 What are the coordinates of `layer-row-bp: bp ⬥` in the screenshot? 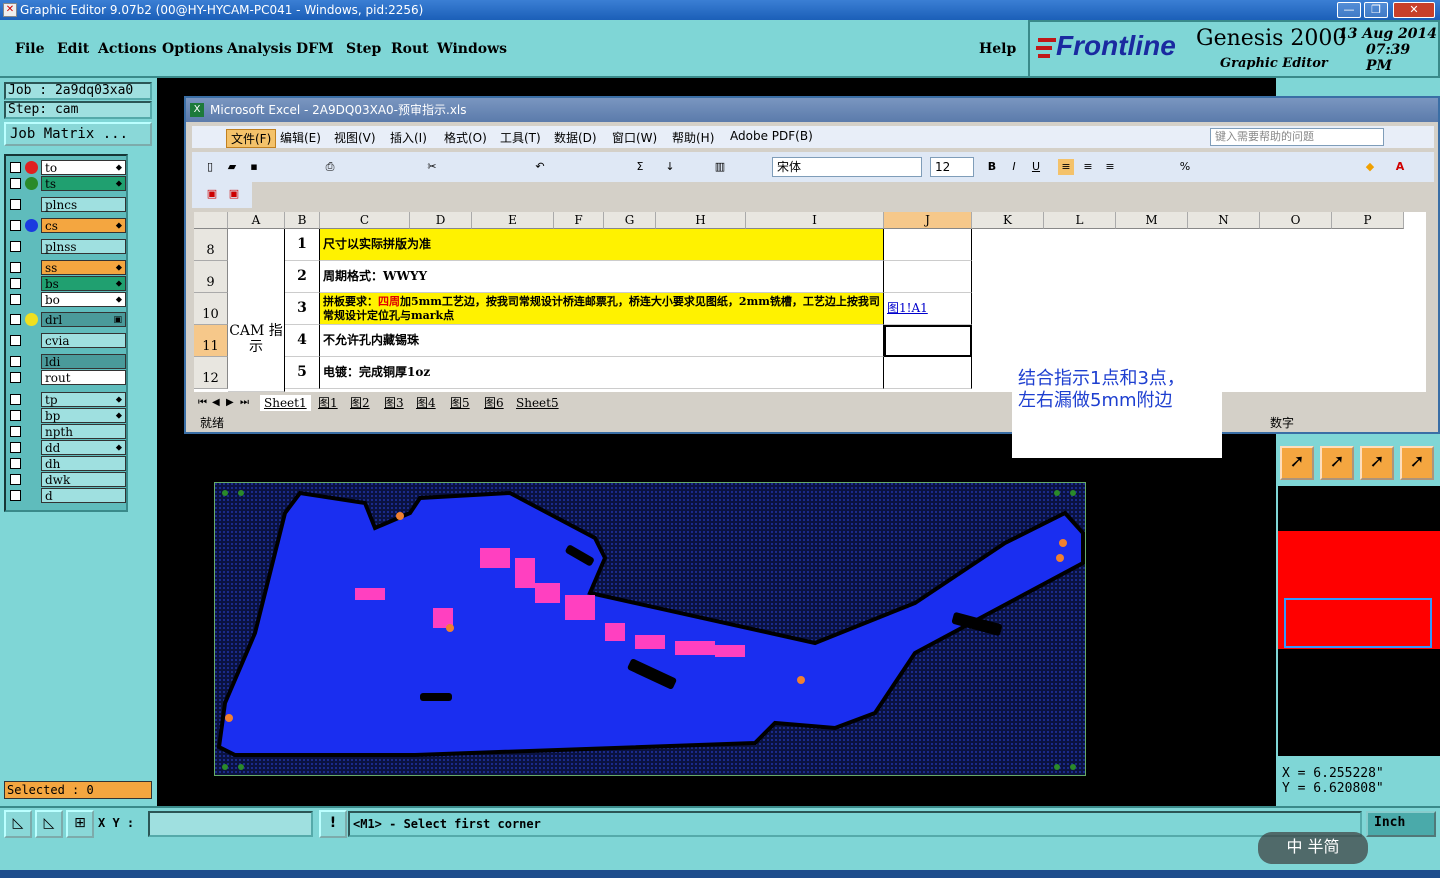 It's located at (67, 415).